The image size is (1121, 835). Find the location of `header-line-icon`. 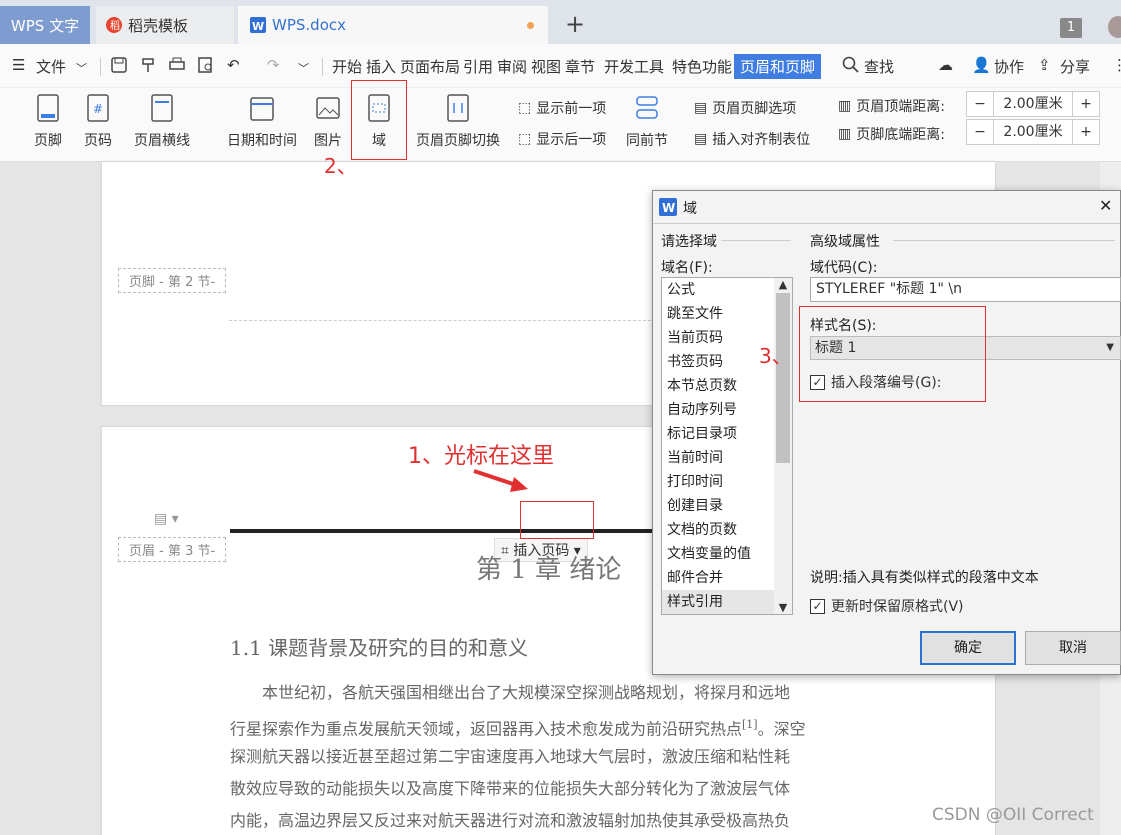

header-line-icon is located at coordinates (162, 108).